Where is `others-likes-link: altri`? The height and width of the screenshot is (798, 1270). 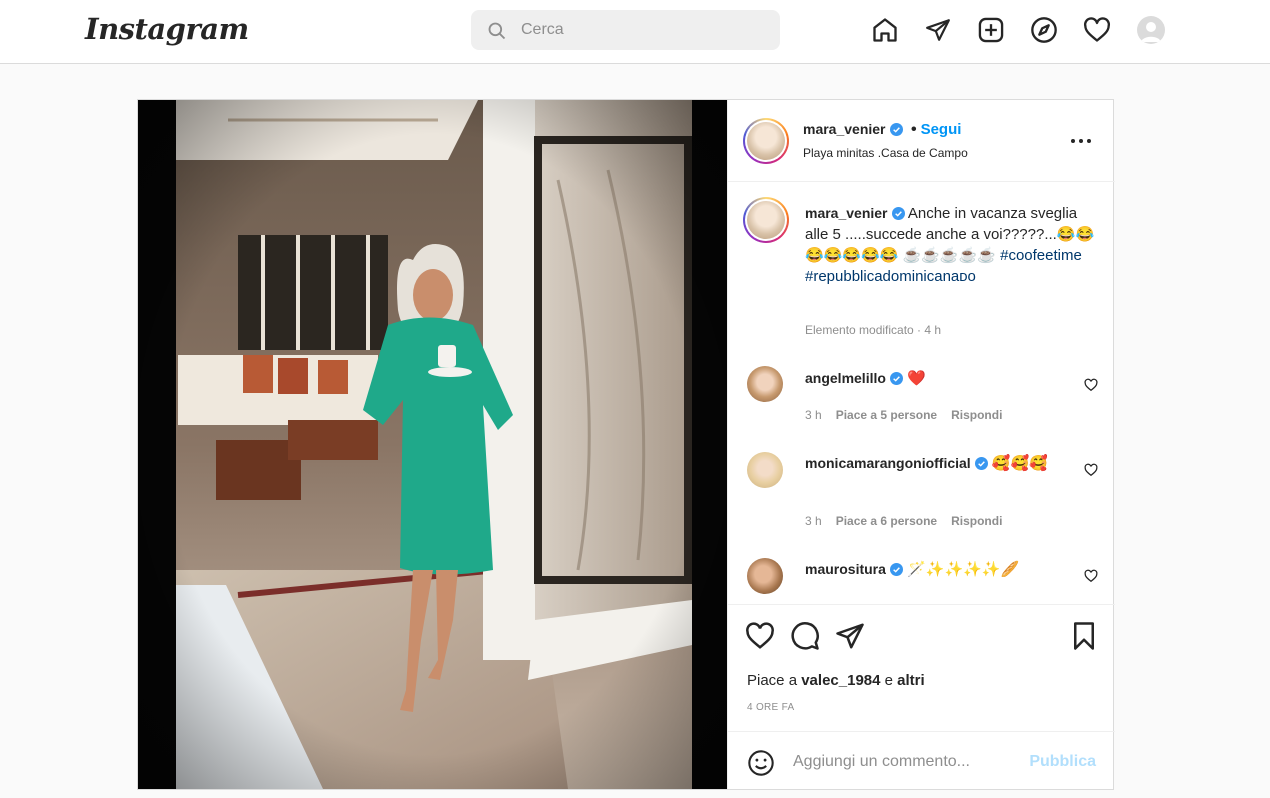 others-likes-link: altri is located at coordinates (911, 680).